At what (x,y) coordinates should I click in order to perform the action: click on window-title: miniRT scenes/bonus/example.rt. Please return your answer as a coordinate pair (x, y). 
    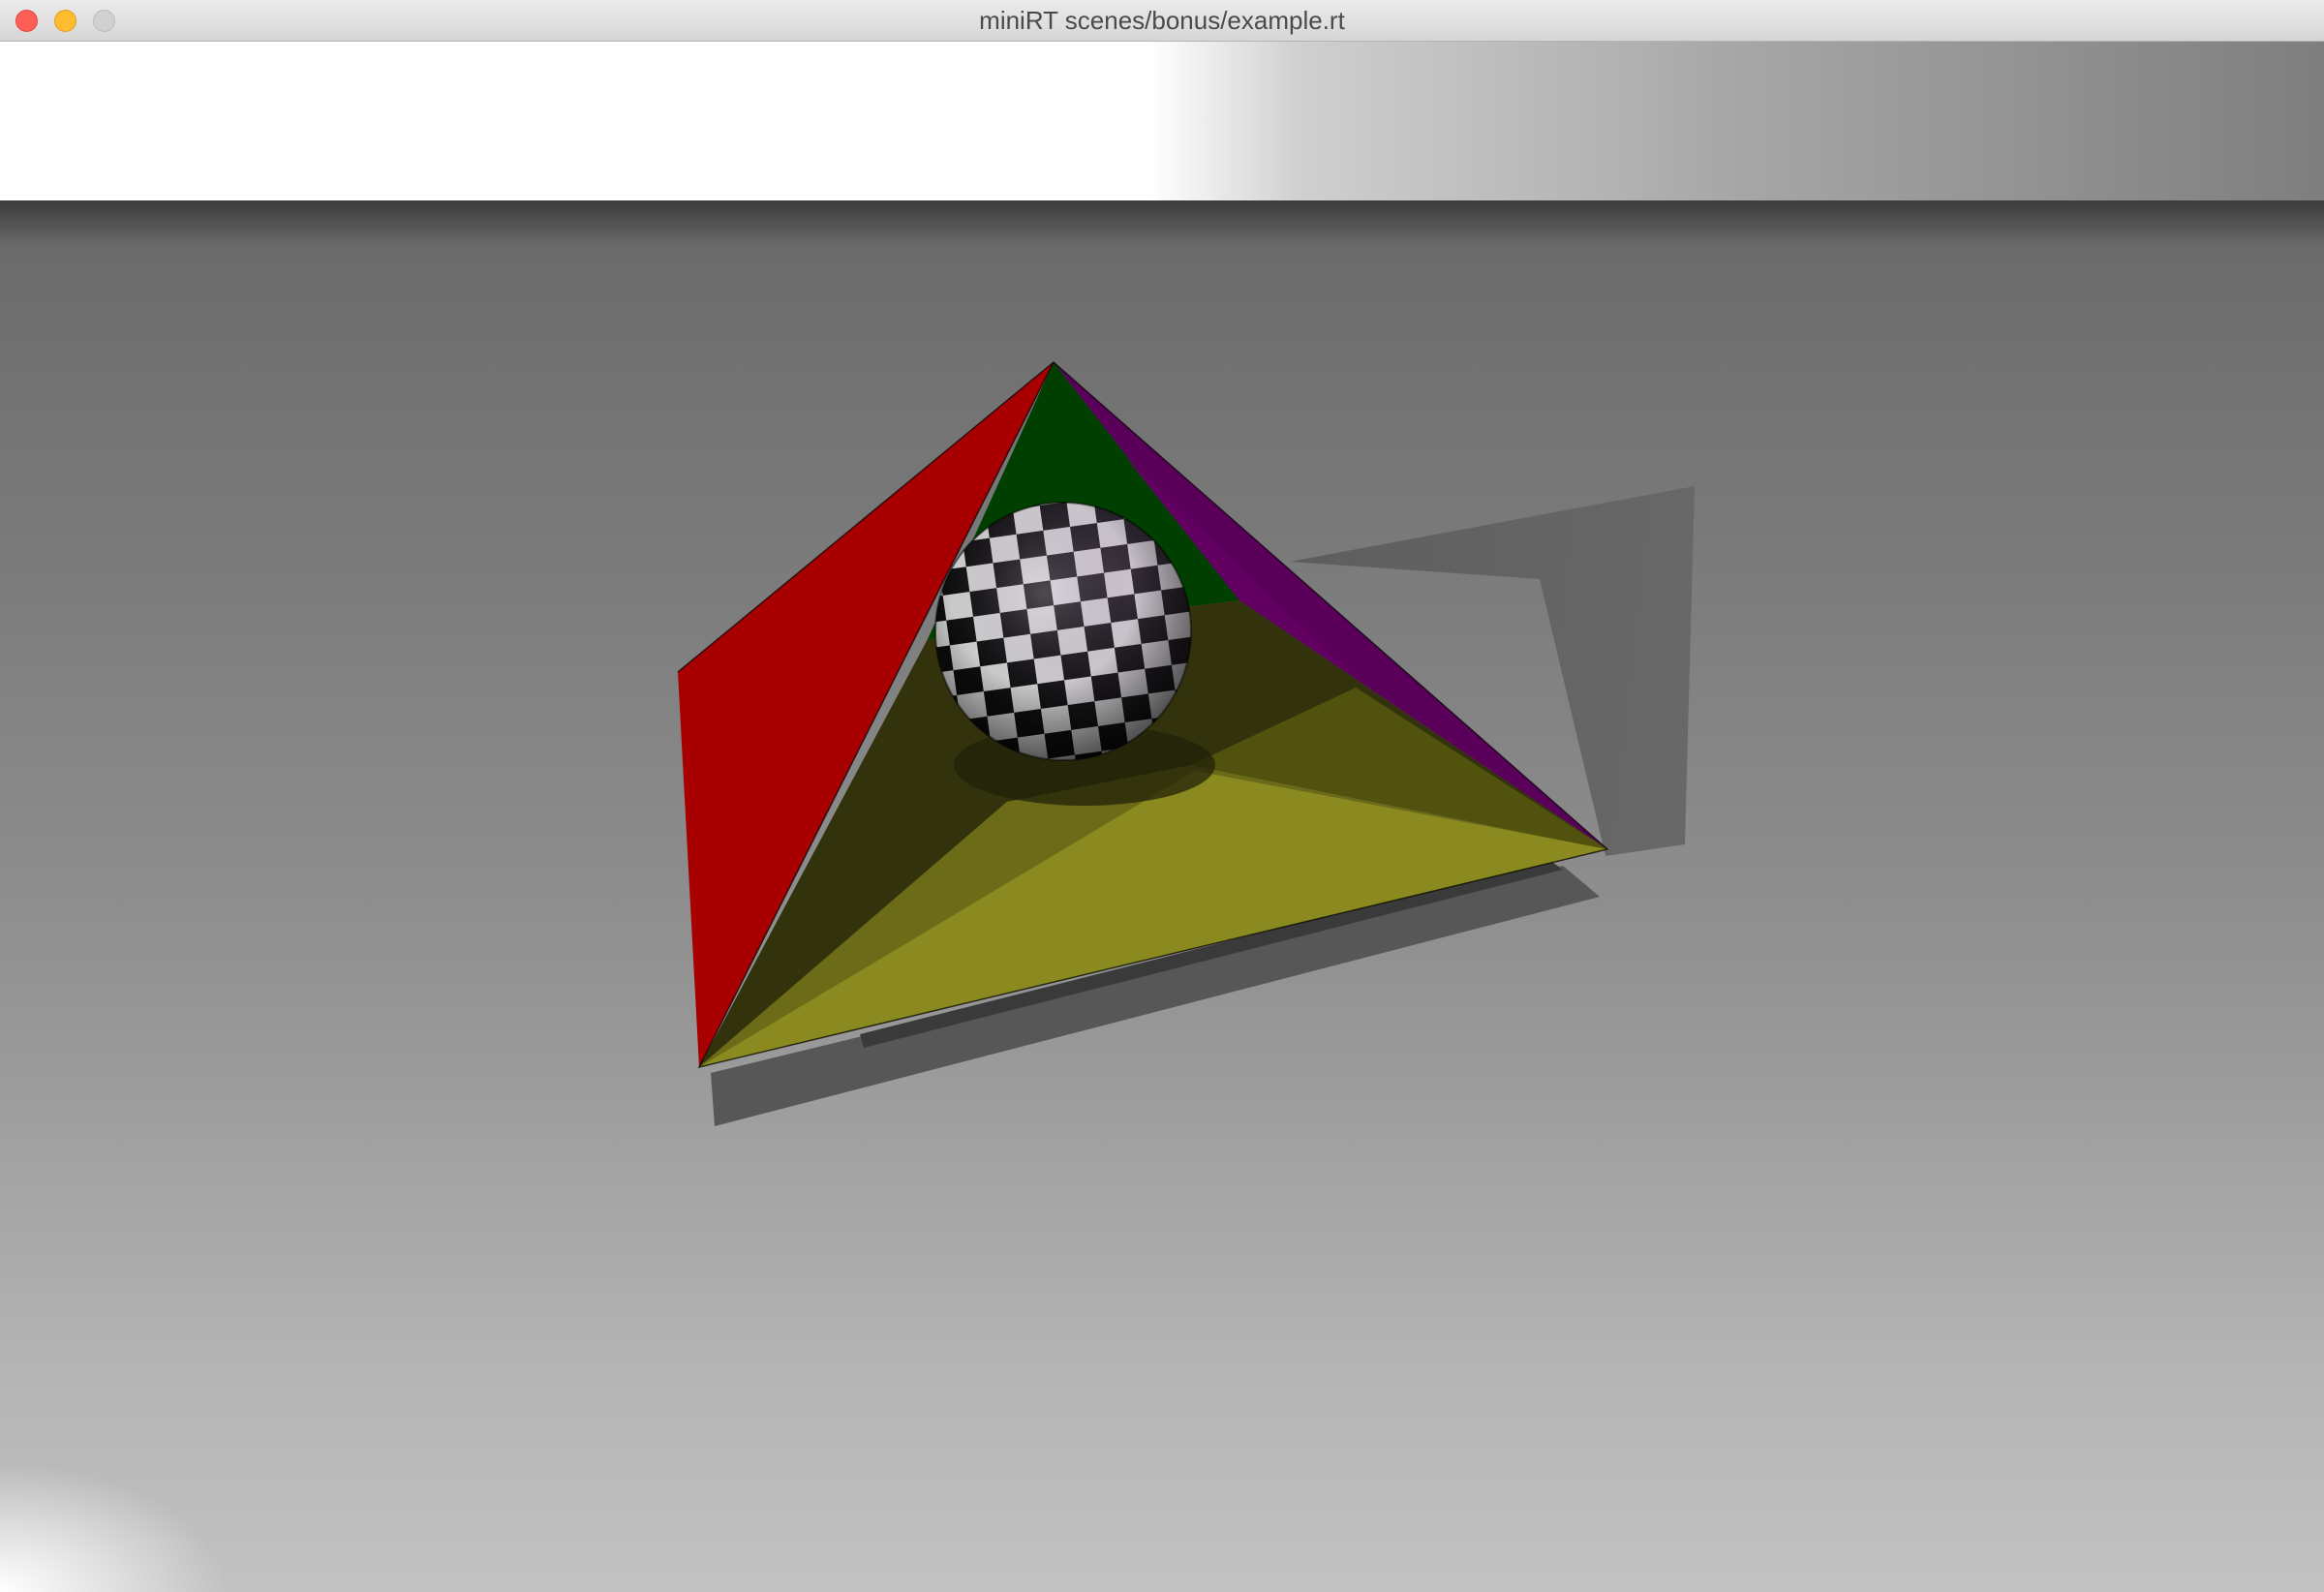
    Looking at the image, I should click on (1162, 21).